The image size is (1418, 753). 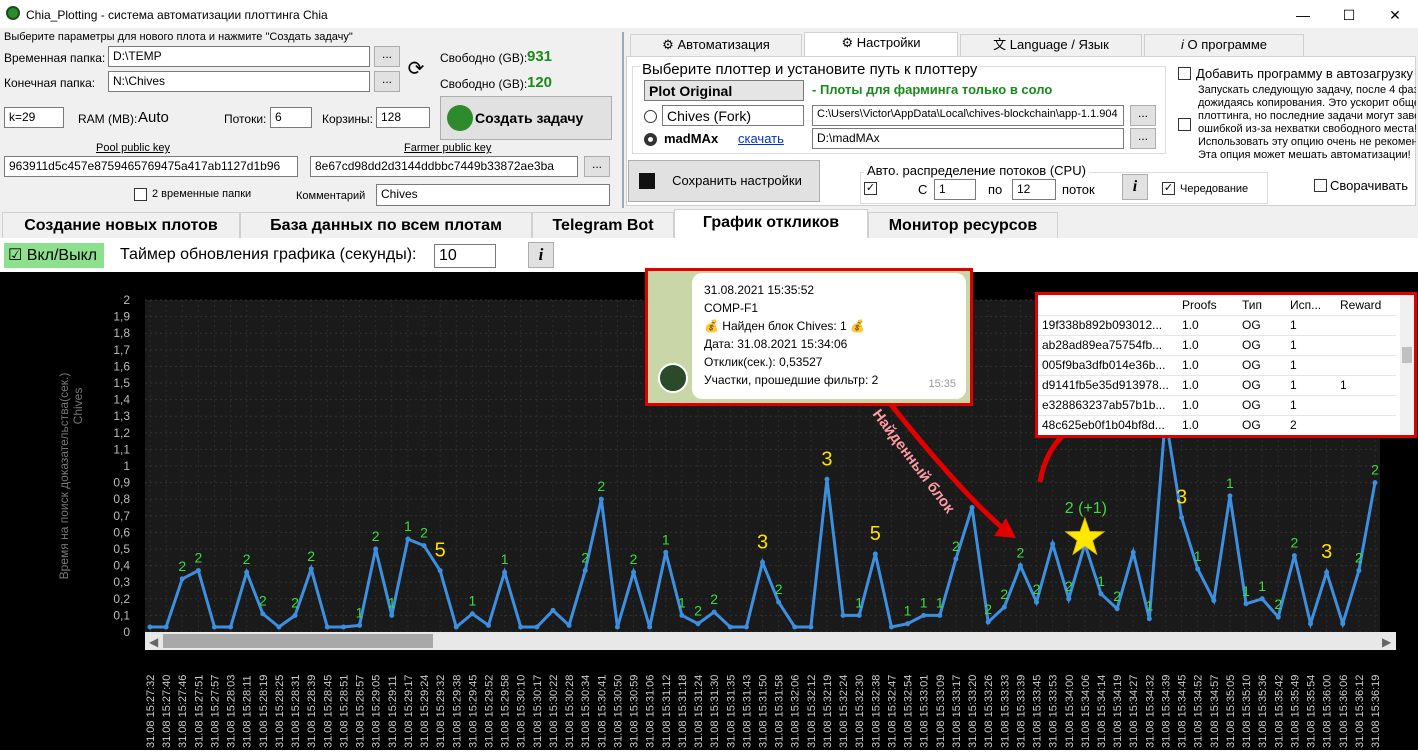 What do you see at coordinates (1051, 45) in the screenshot?
I see `tab-language: 文 Language / Язык` at bounding box center [1051, 45].